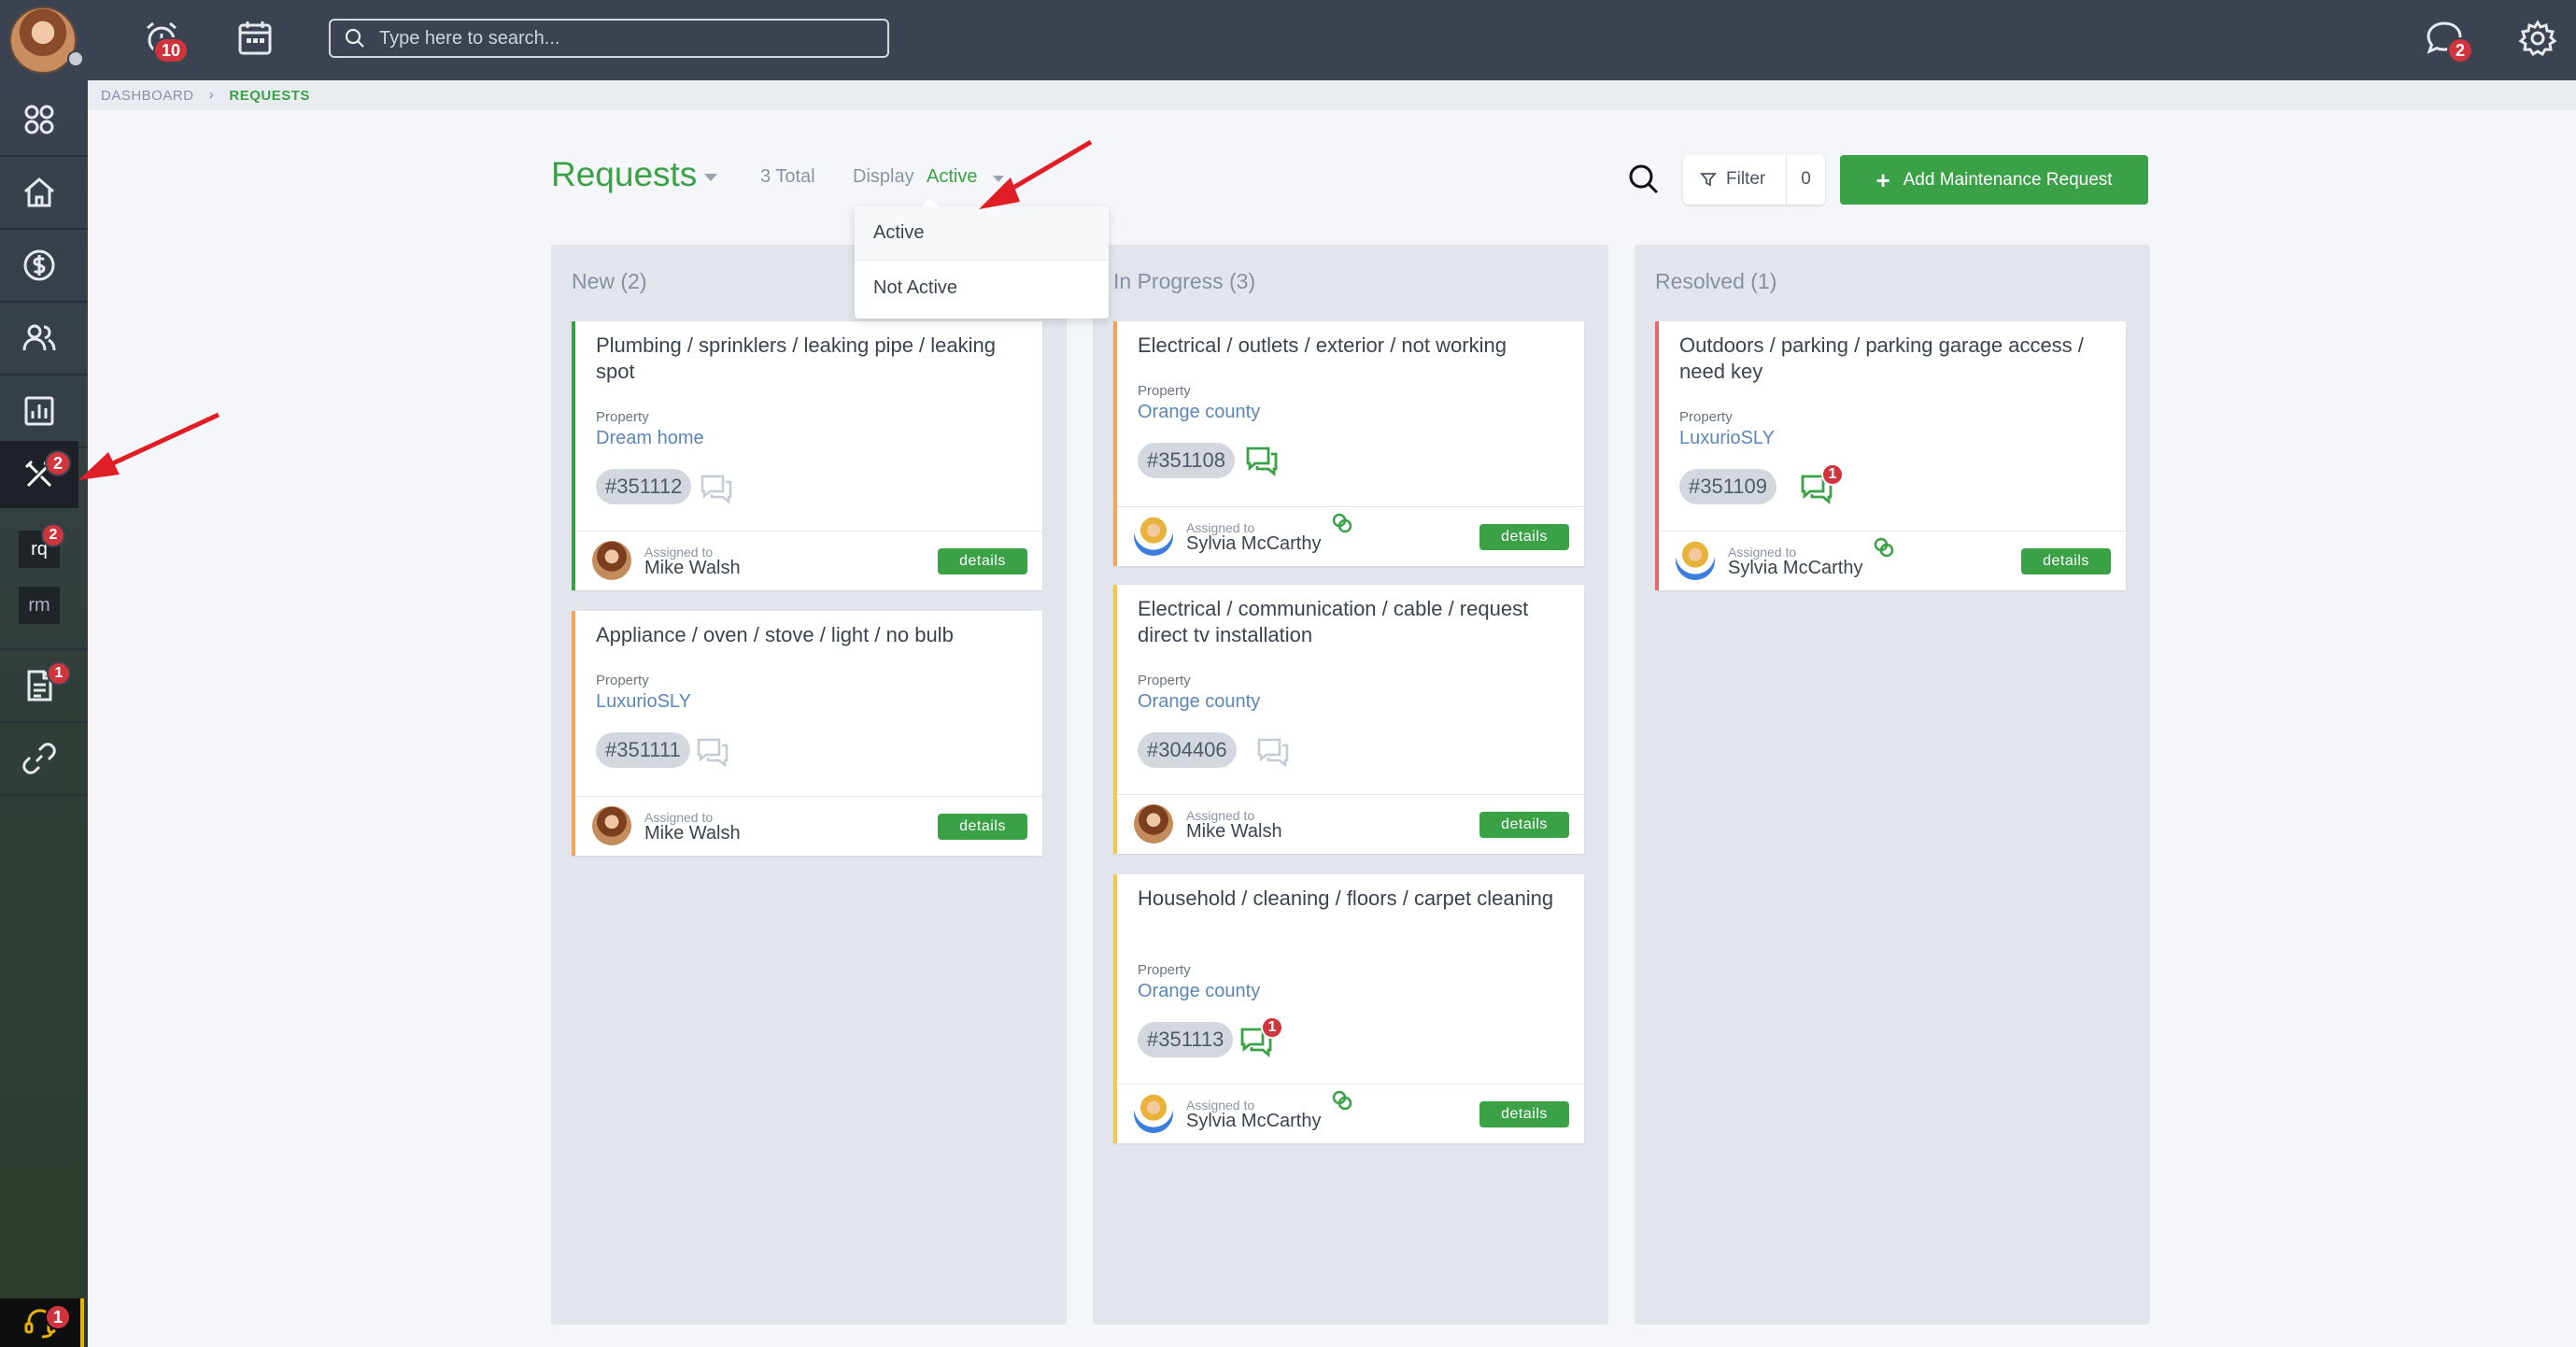  Describe the element at coordinates (644, 486) in the screenshot. I see `request-id: #351112` at that location.